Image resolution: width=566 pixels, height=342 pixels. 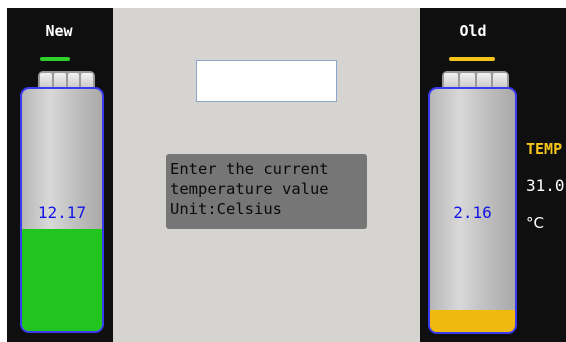 What do you see at coordinates (535, 223) in the screenshot?
I see `temperature-unit: °C` at bounding box center [535, 223].